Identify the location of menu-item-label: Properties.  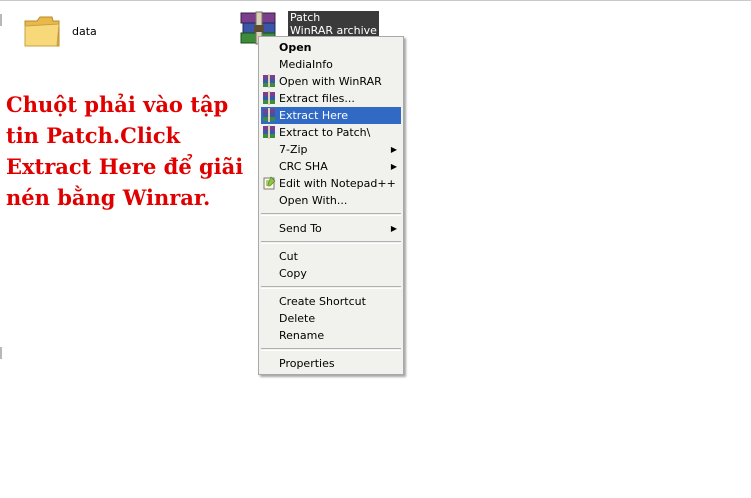
(307, 363).